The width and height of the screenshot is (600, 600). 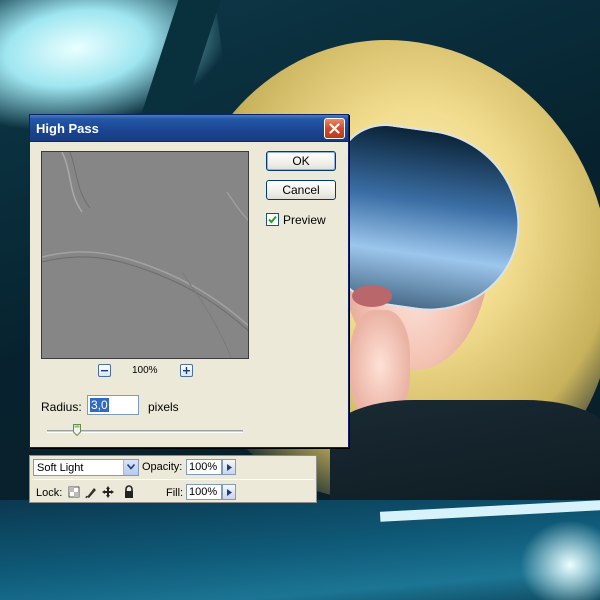 What do you see at coordinates (74, 492) in the screenshot?
I see `lock-transparent-pixels-icon` at bounding box center [74, 492].